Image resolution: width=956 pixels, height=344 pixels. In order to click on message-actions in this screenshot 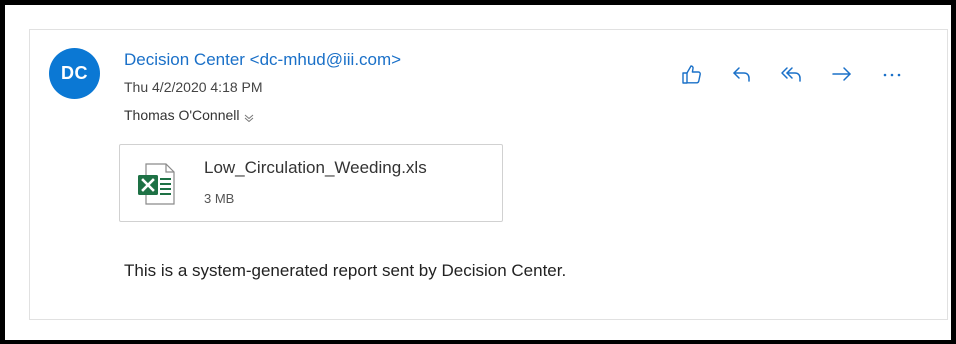, I will do `click(792, 74)`.